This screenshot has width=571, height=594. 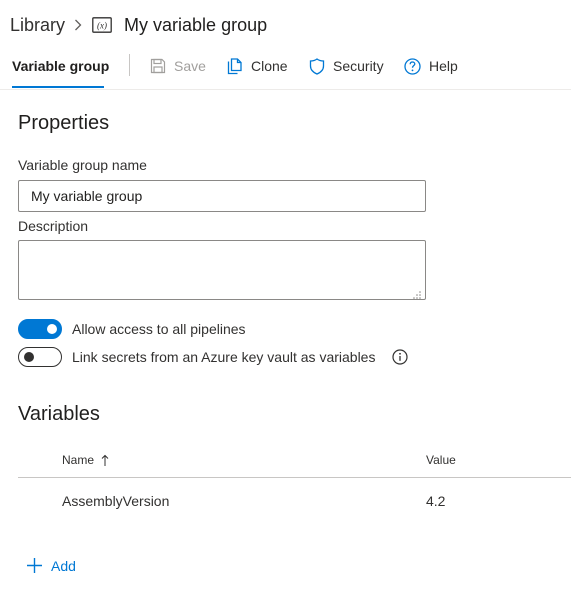 What do you see at coordinates (40, 357) in the screenshot?
I see `key-vault-toggle` at bounding box center [40, 357].